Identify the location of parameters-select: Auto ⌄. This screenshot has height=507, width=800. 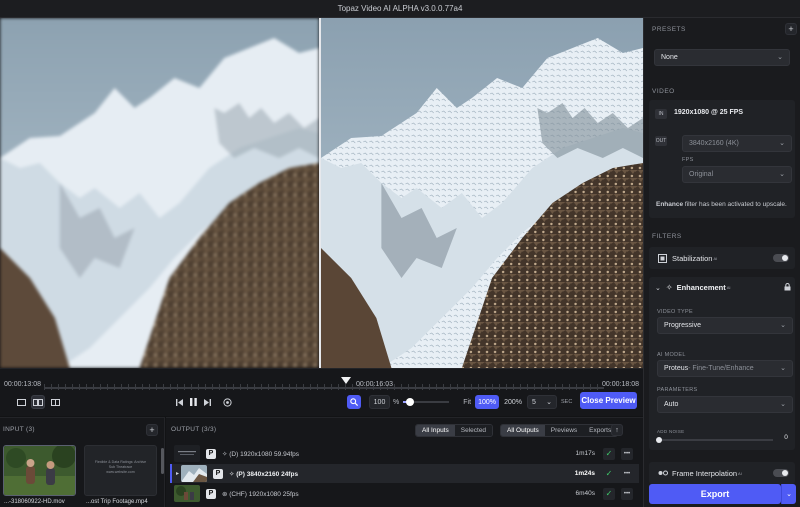
(725, 404).